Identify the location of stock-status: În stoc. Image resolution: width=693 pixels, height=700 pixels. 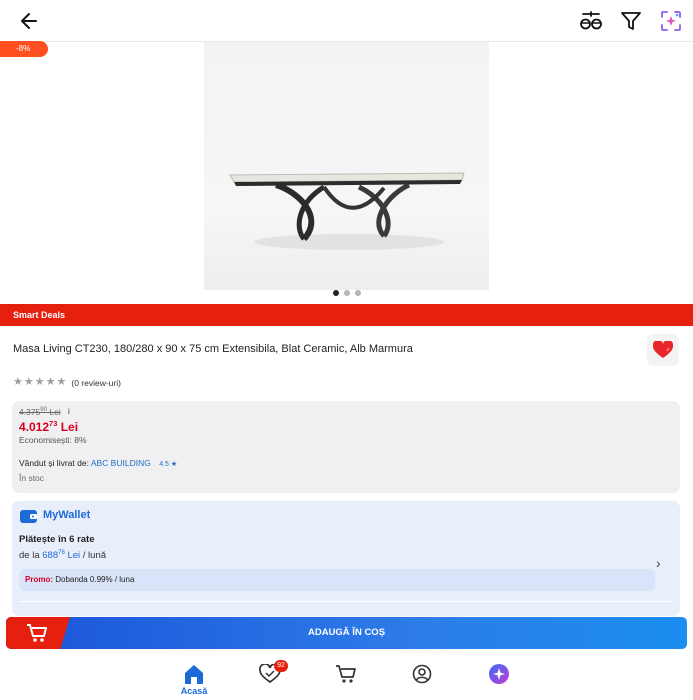
(32, 478).